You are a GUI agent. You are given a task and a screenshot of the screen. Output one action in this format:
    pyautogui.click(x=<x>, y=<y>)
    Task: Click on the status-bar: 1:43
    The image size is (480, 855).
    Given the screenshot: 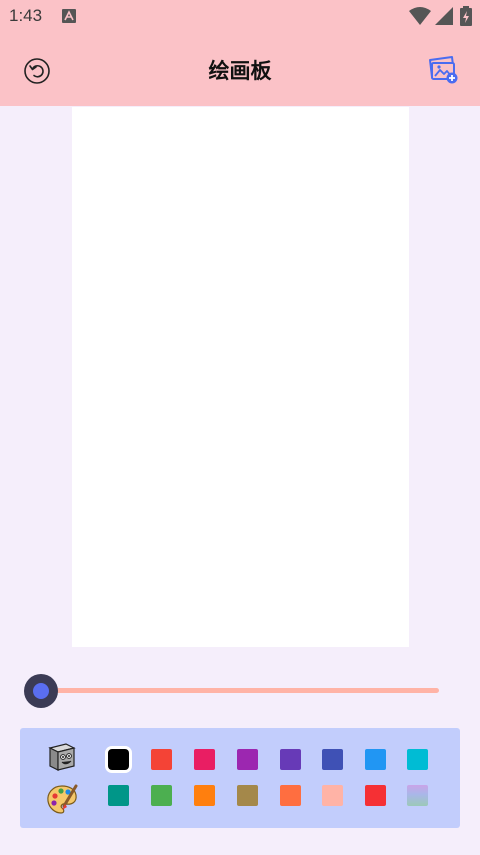 What is the action you would take?
    pyautogui.click(x=240, y=17)
    